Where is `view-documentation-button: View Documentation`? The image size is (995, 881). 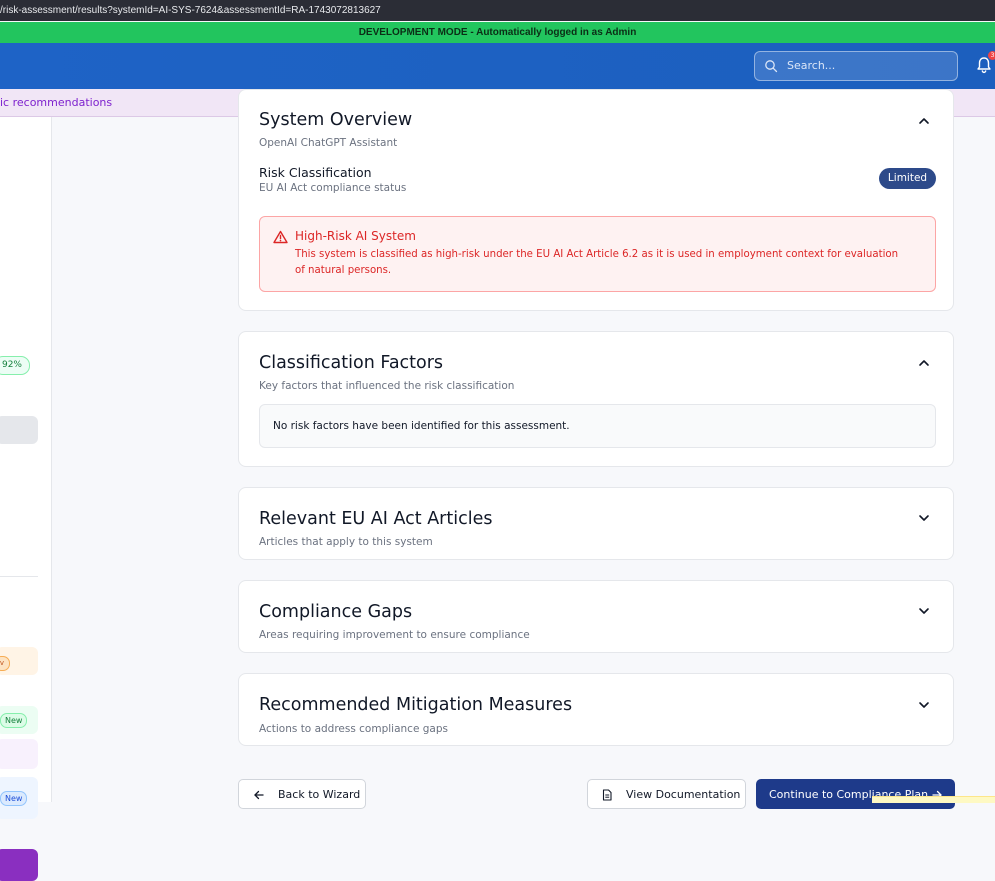 view-documentation-button: View Documentation is located at coordinates (666, 794).